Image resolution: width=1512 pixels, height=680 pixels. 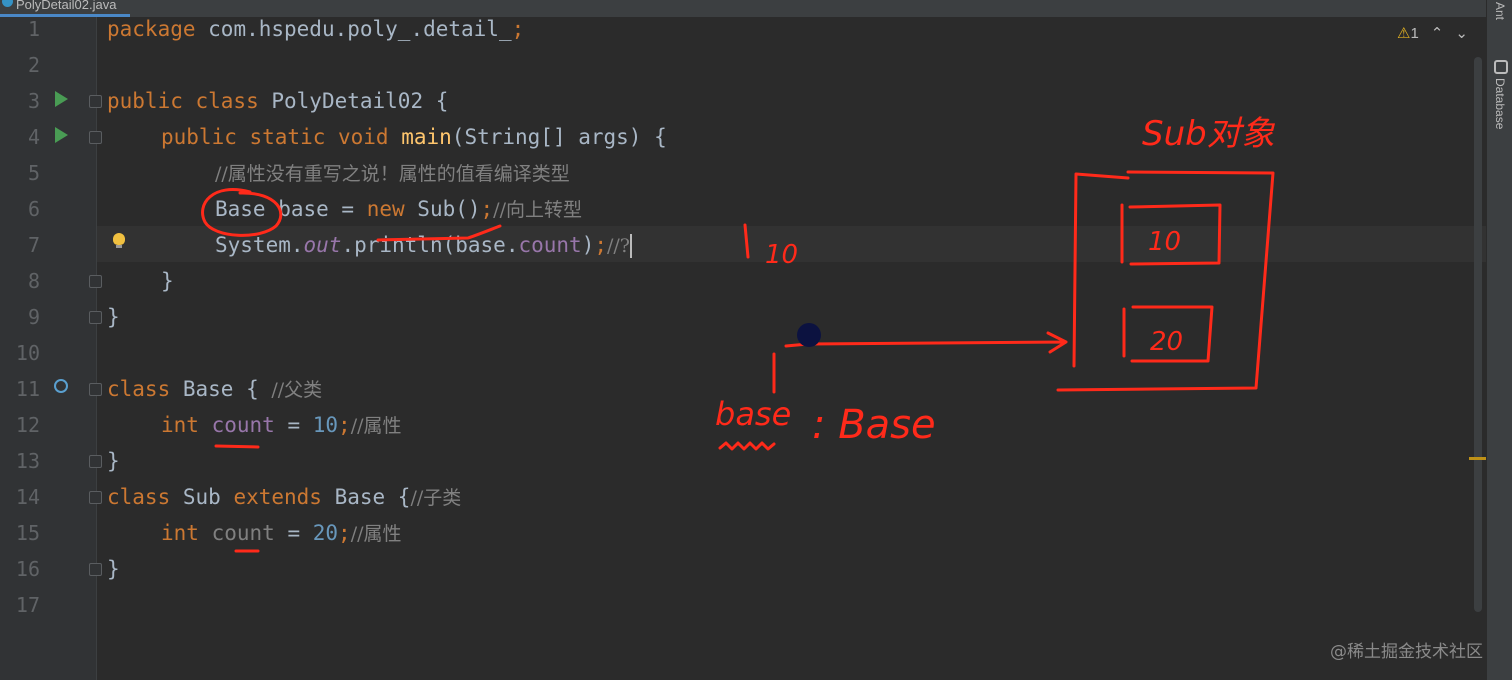 I want to click on warning-icon: ⚠, so click(x=1404, y=33).